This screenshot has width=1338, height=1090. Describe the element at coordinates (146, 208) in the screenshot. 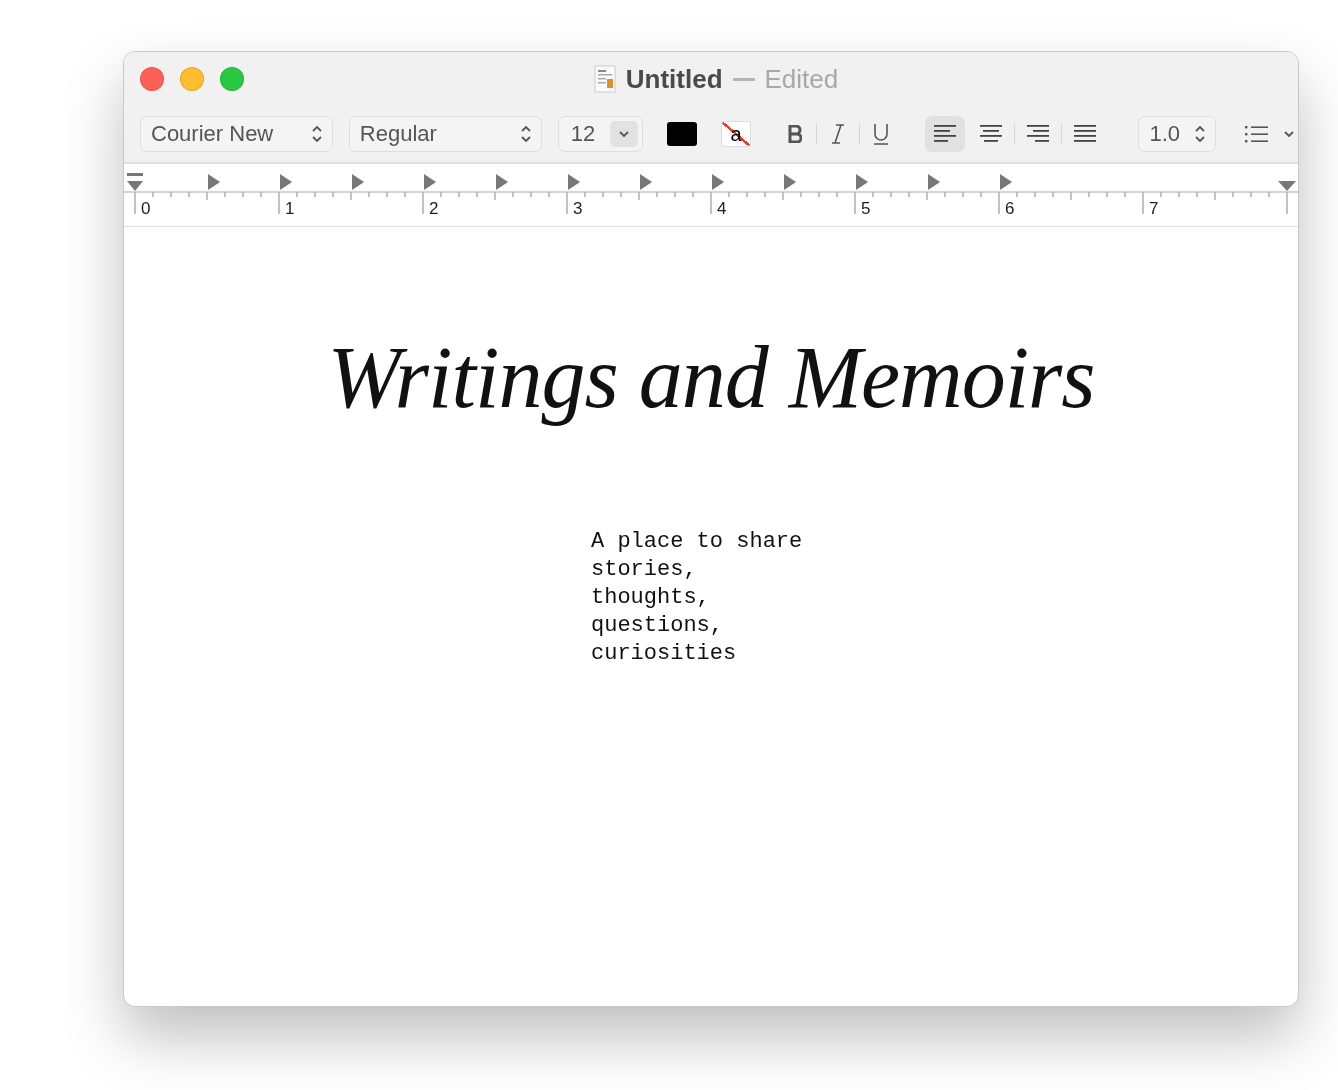

I see `ruler-number: 0` at that location.